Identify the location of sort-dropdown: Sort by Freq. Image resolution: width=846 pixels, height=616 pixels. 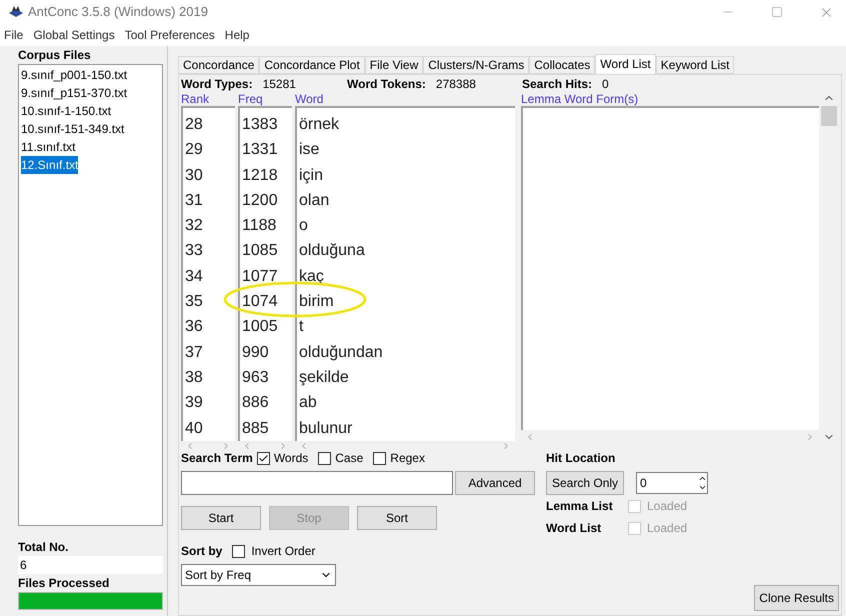
(258, 575).